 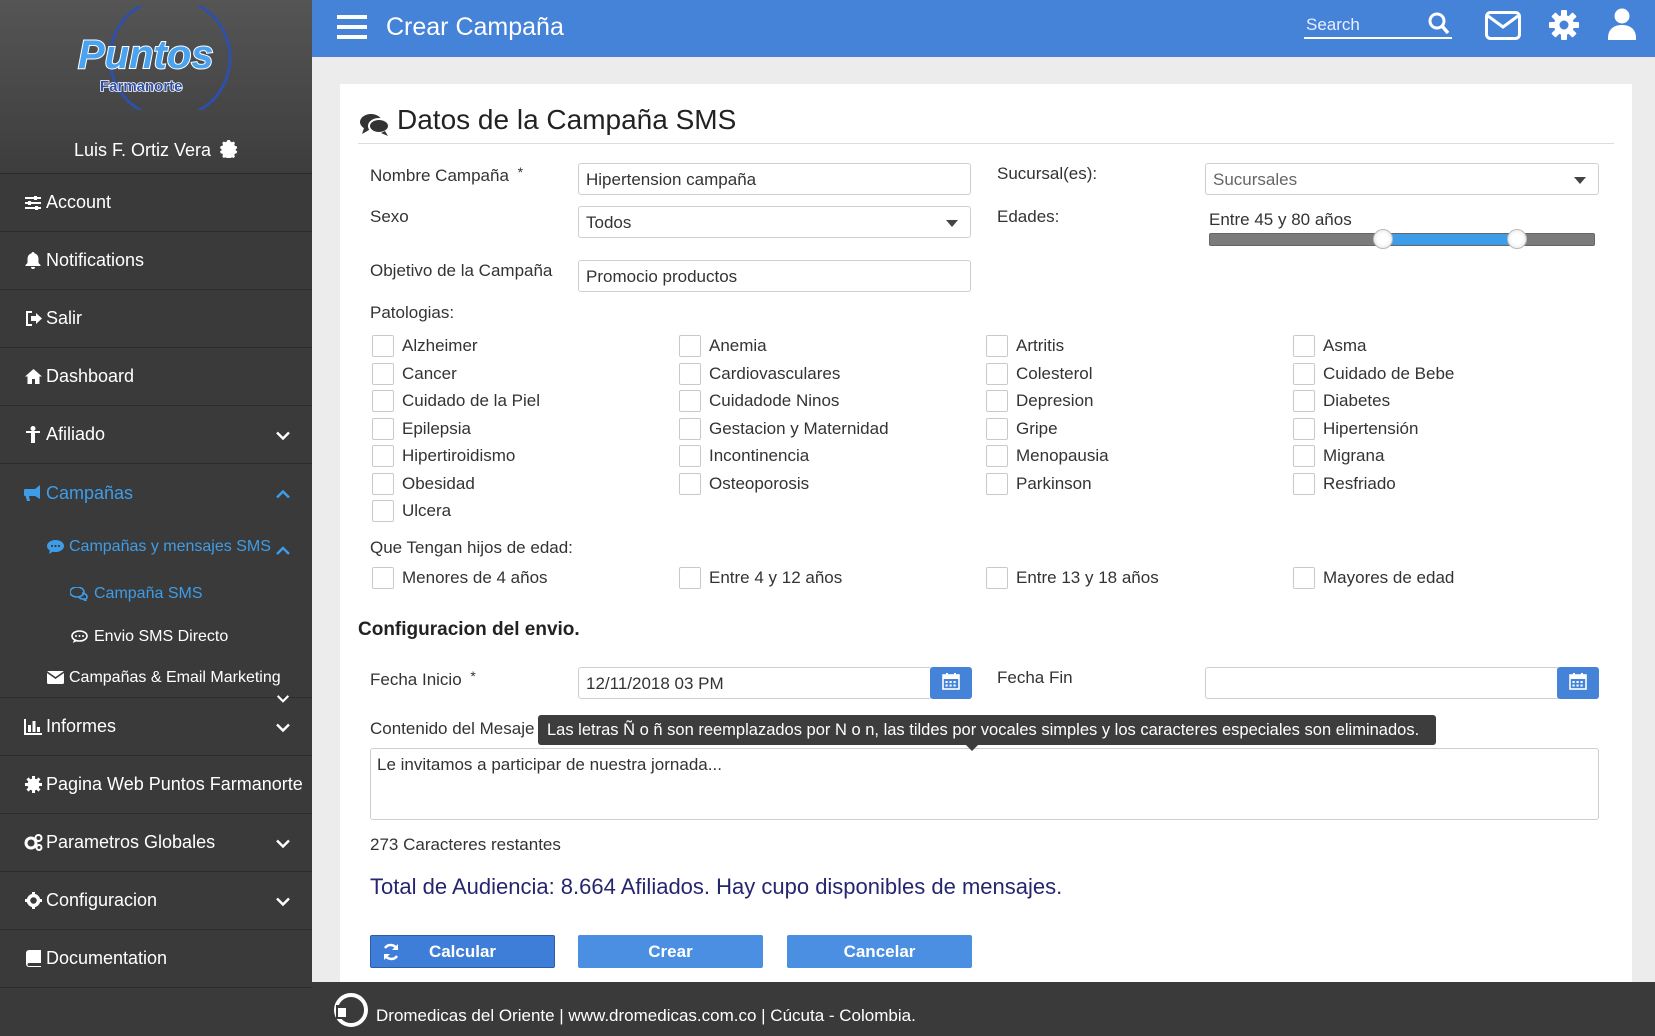 What do you see at coordinates (1503, 28) in the screenshot?
I see `envelope-icon` at bounding box center [1503, 28].